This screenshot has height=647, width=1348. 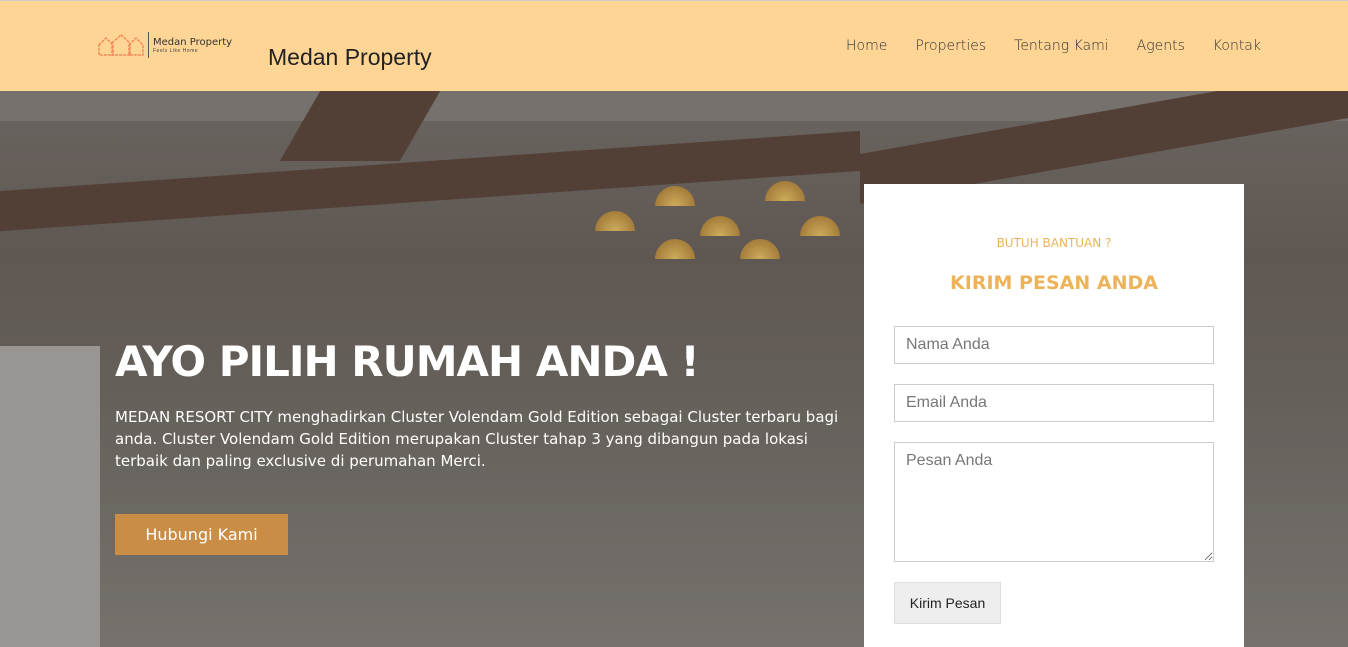 I want to click on send-message-button: Kirim Pesan, so click(x=947, y=603).